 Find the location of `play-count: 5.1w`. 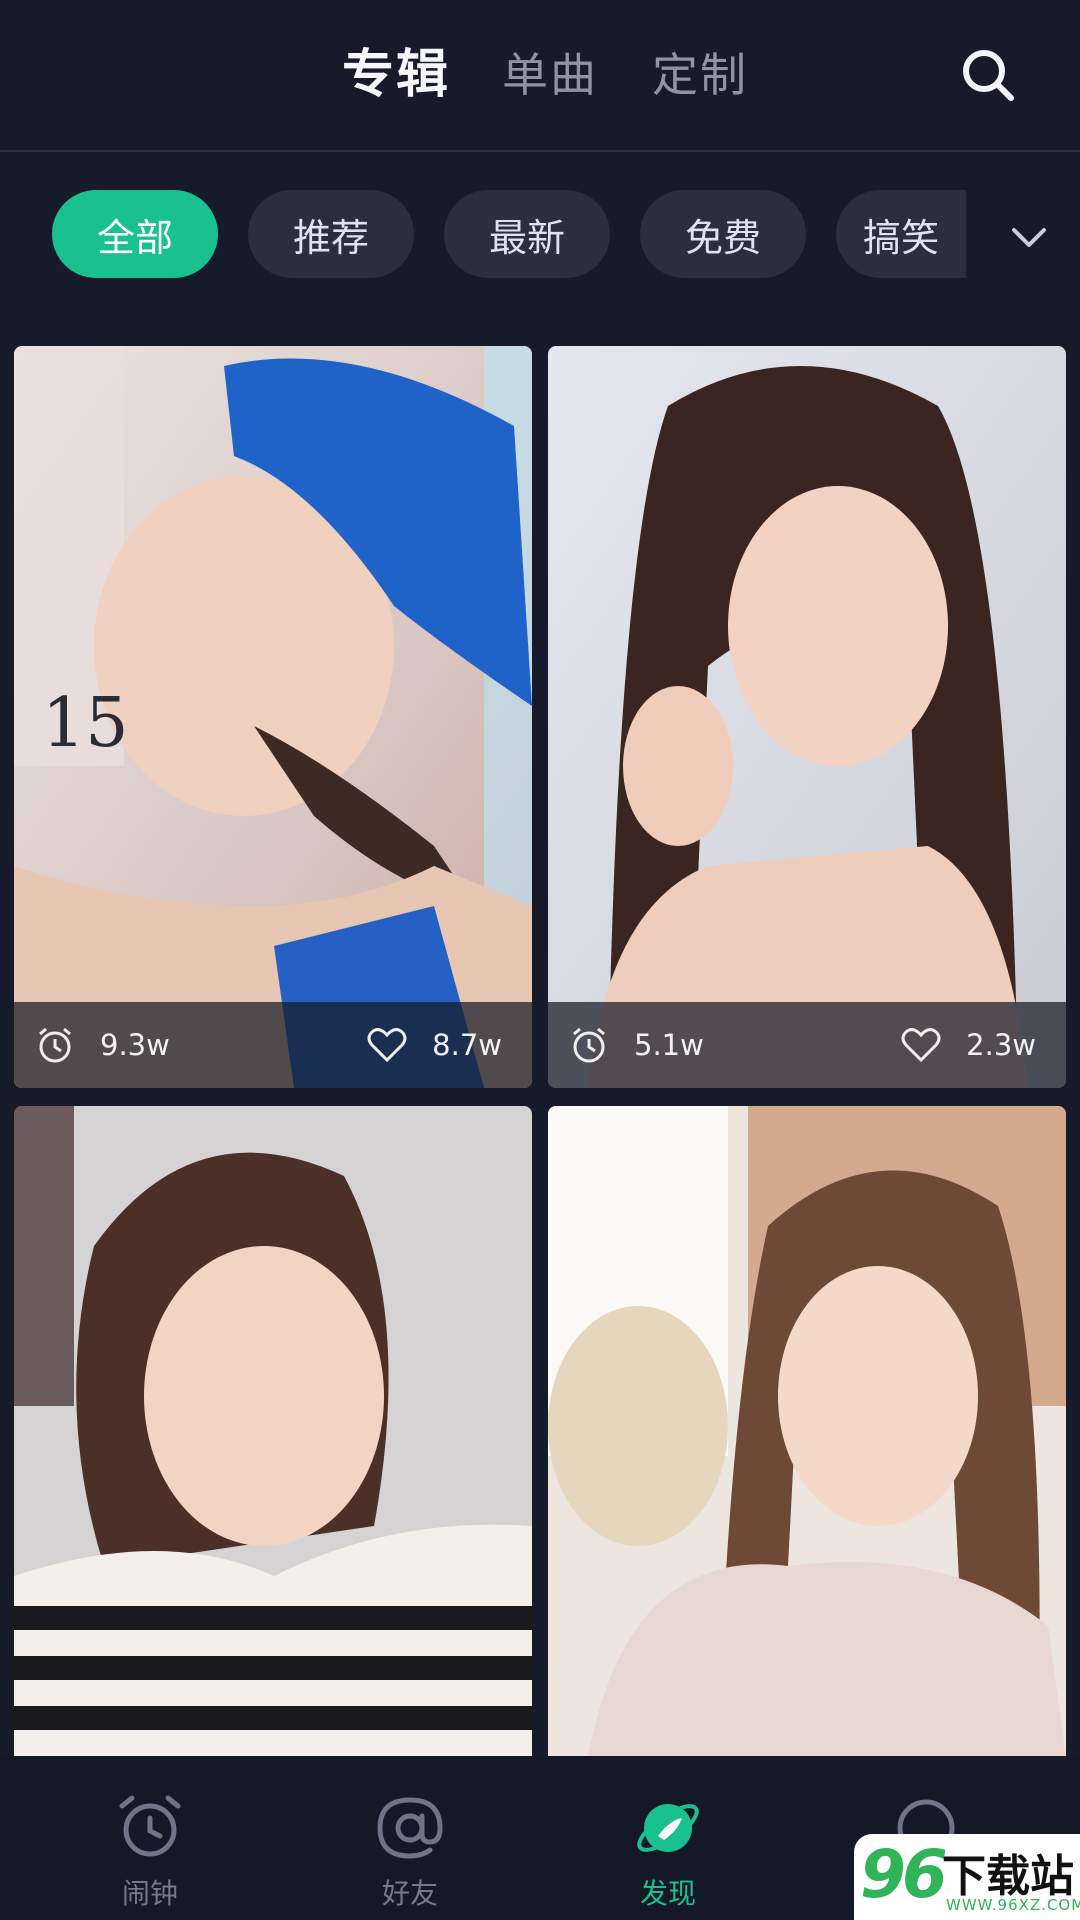

play-count: 5.1w is located at coordinates (669, 1045).